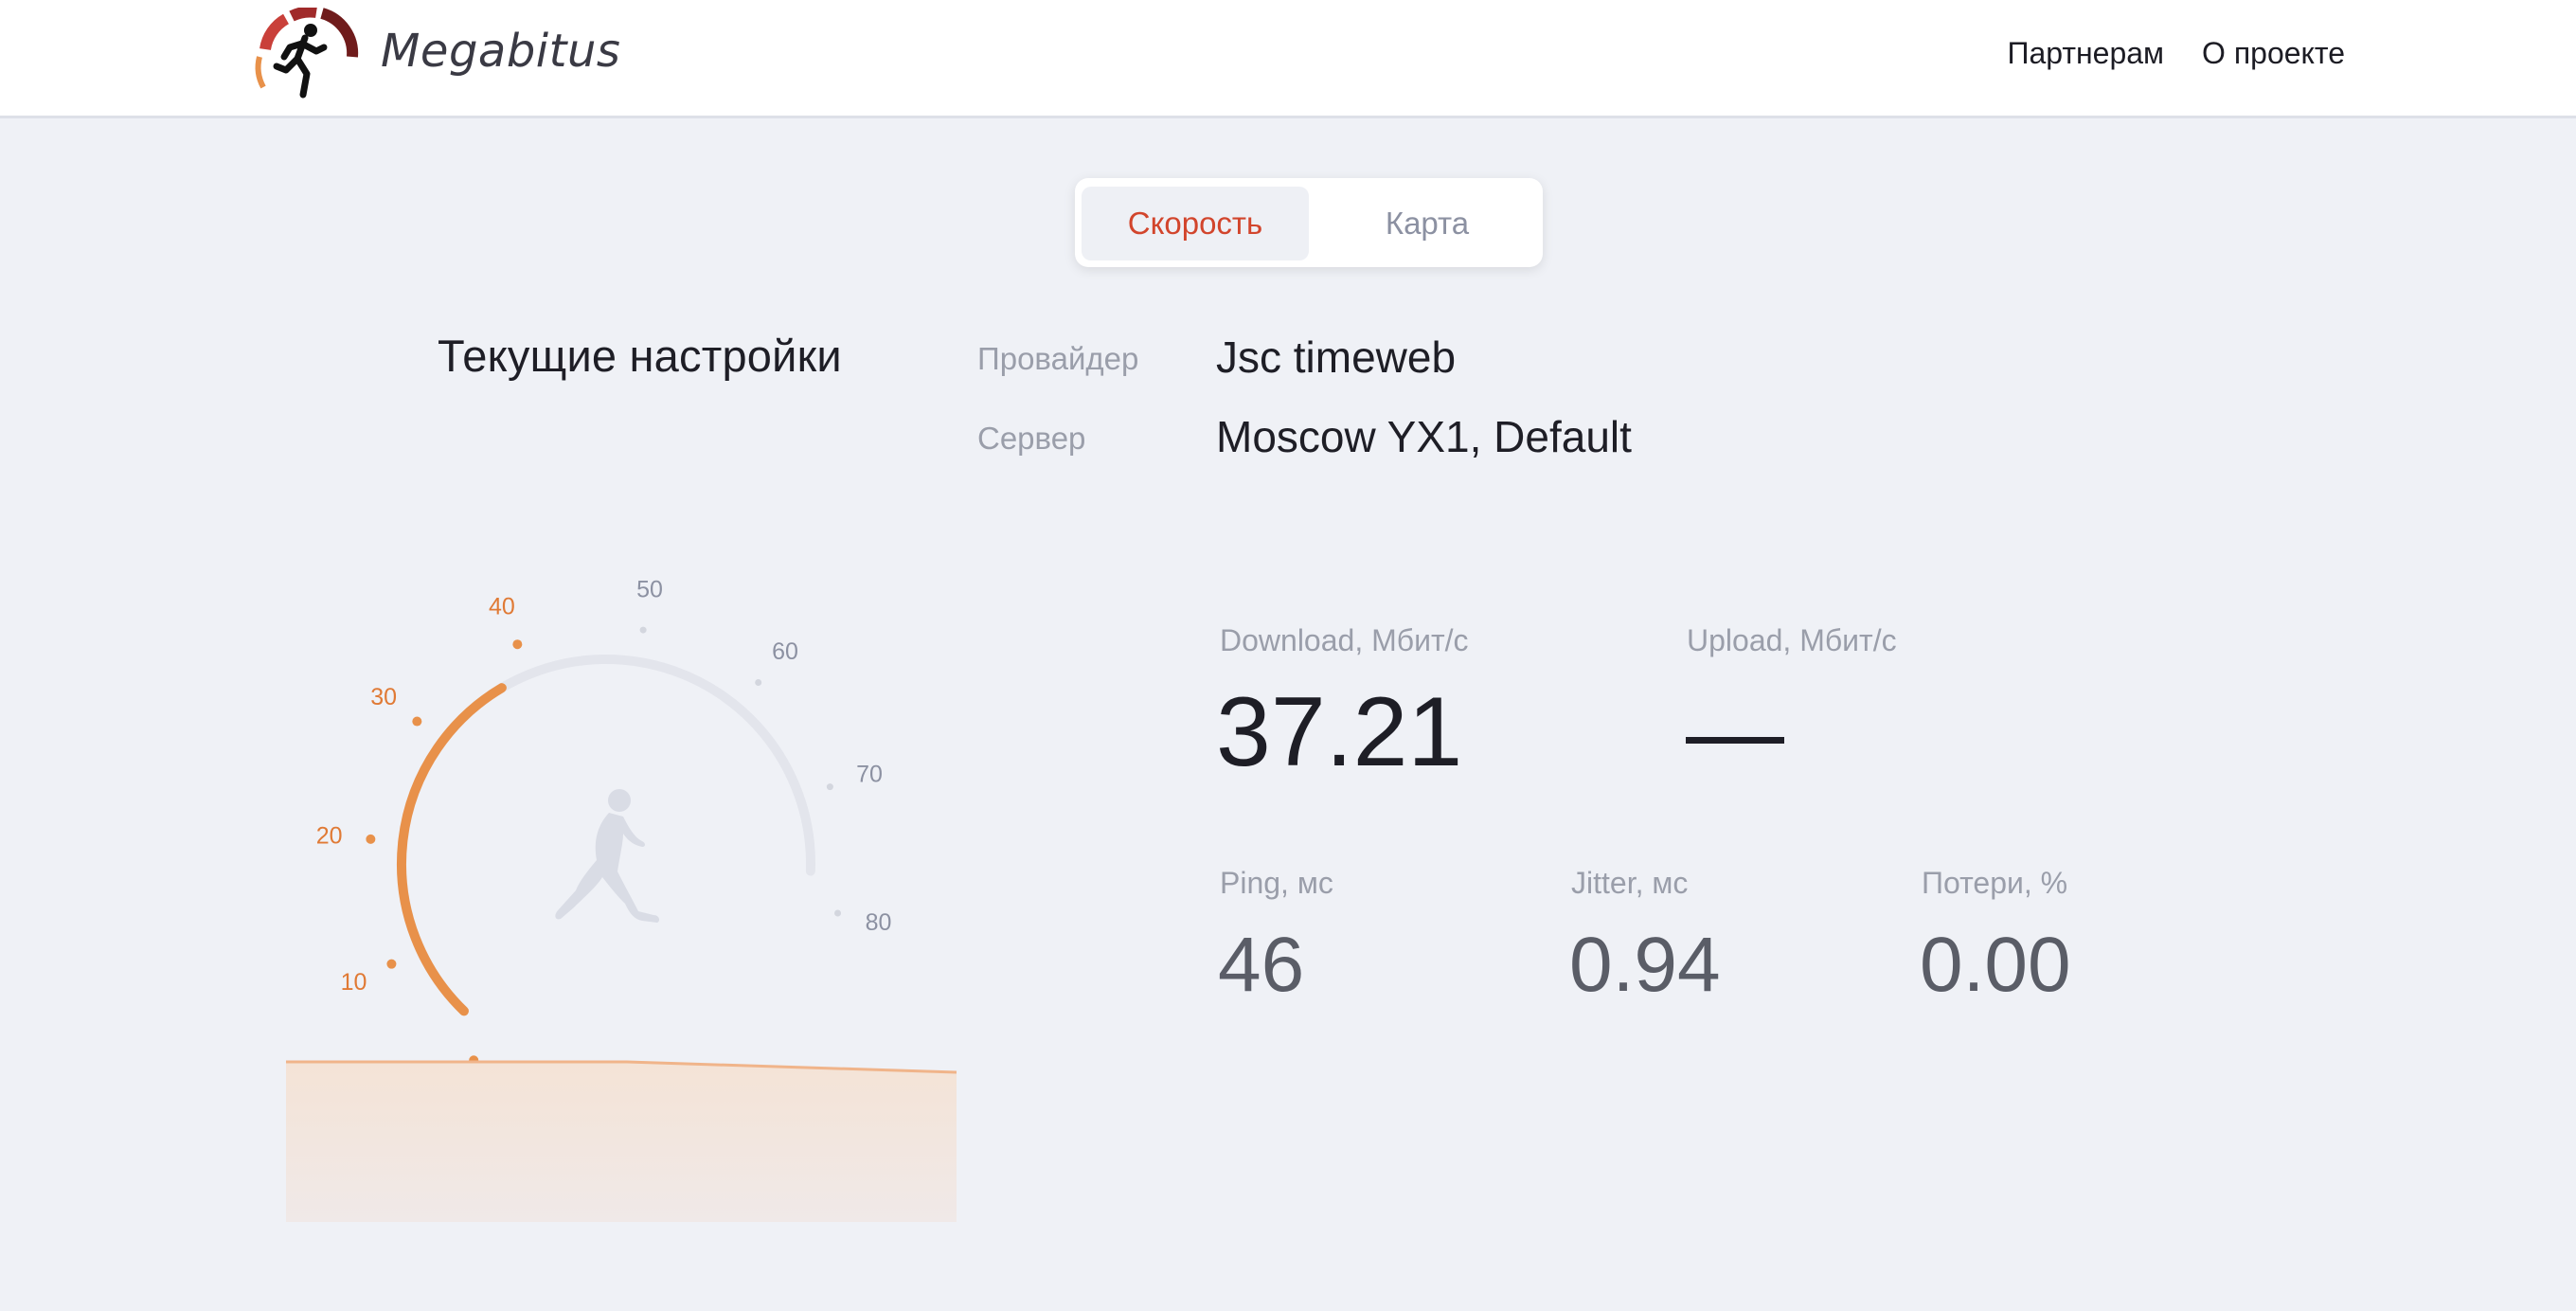 The image size is (2576, 1311). I want to click on settings-title: Текущие настройки, so click(640, 356).